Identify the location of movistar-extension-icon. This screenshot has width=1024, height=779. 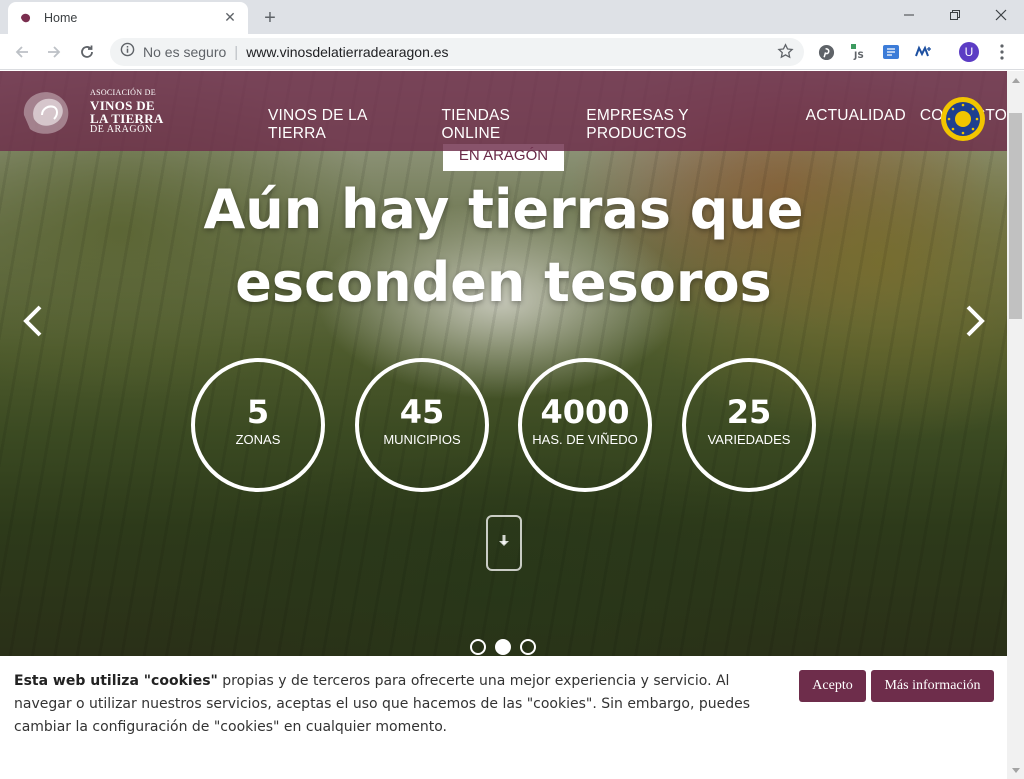
(923, 52).